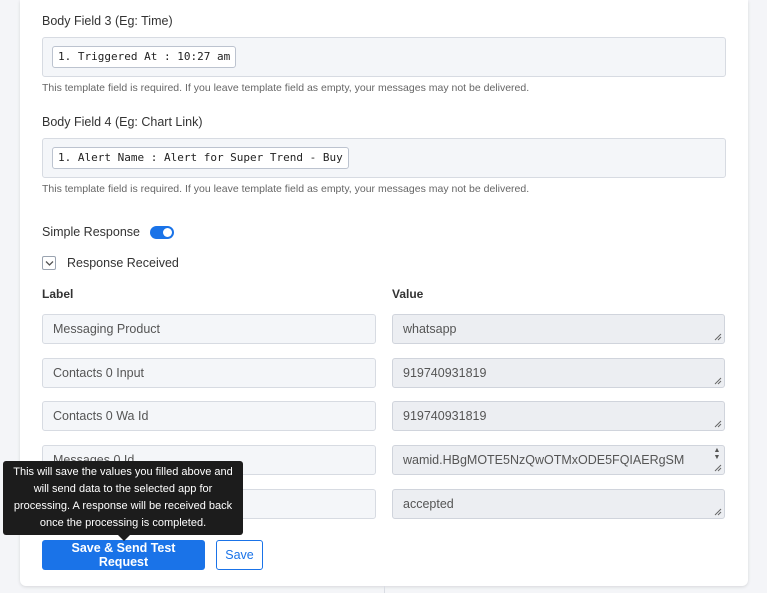 The image size is (767, 593). What do you see at coordinates (544, 460) in the screenshot?
I see `response-value-text: wamid.HBgMOTE5NzQwOTMxODE5FQIAERgSM` at bounding box center [544, 460].